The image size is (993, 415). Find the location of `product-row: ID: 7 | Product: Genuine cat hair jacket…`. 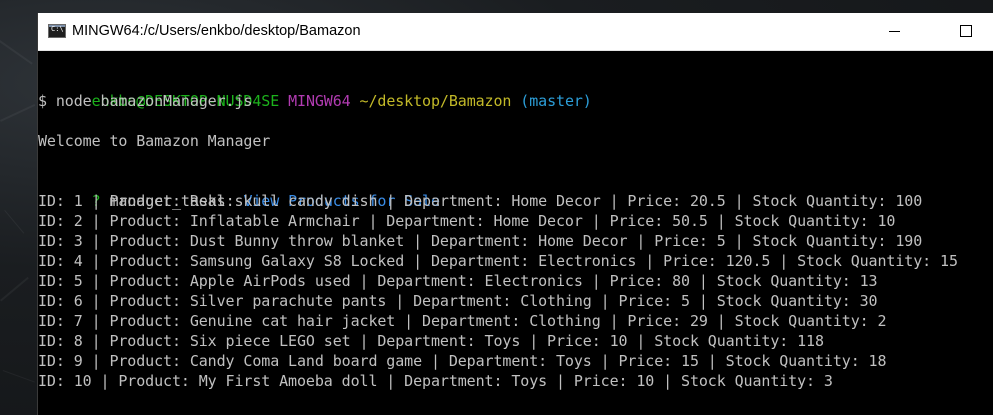

product-row: ID: 7 | Product: Genuine cat hair jacket… is located at coordinates (462, 321).